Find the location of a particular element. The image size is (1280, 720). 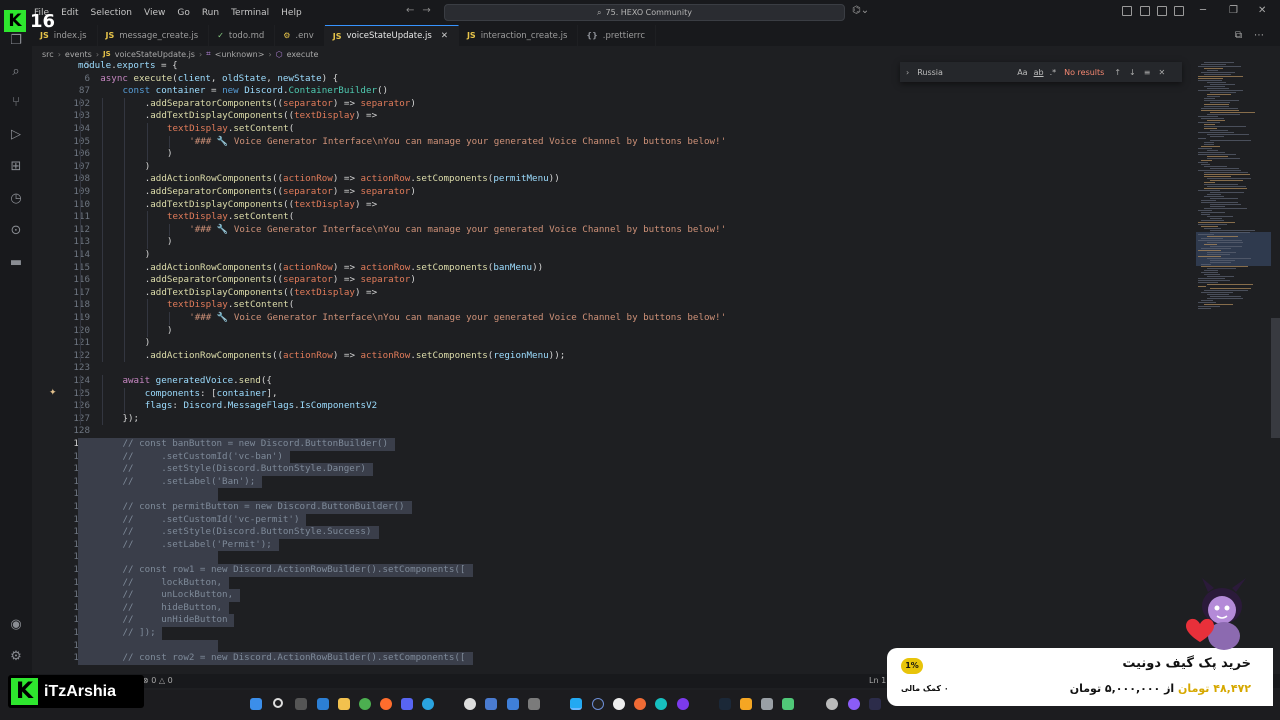

account-icon: ◉ is located at coordinates (16, 625).